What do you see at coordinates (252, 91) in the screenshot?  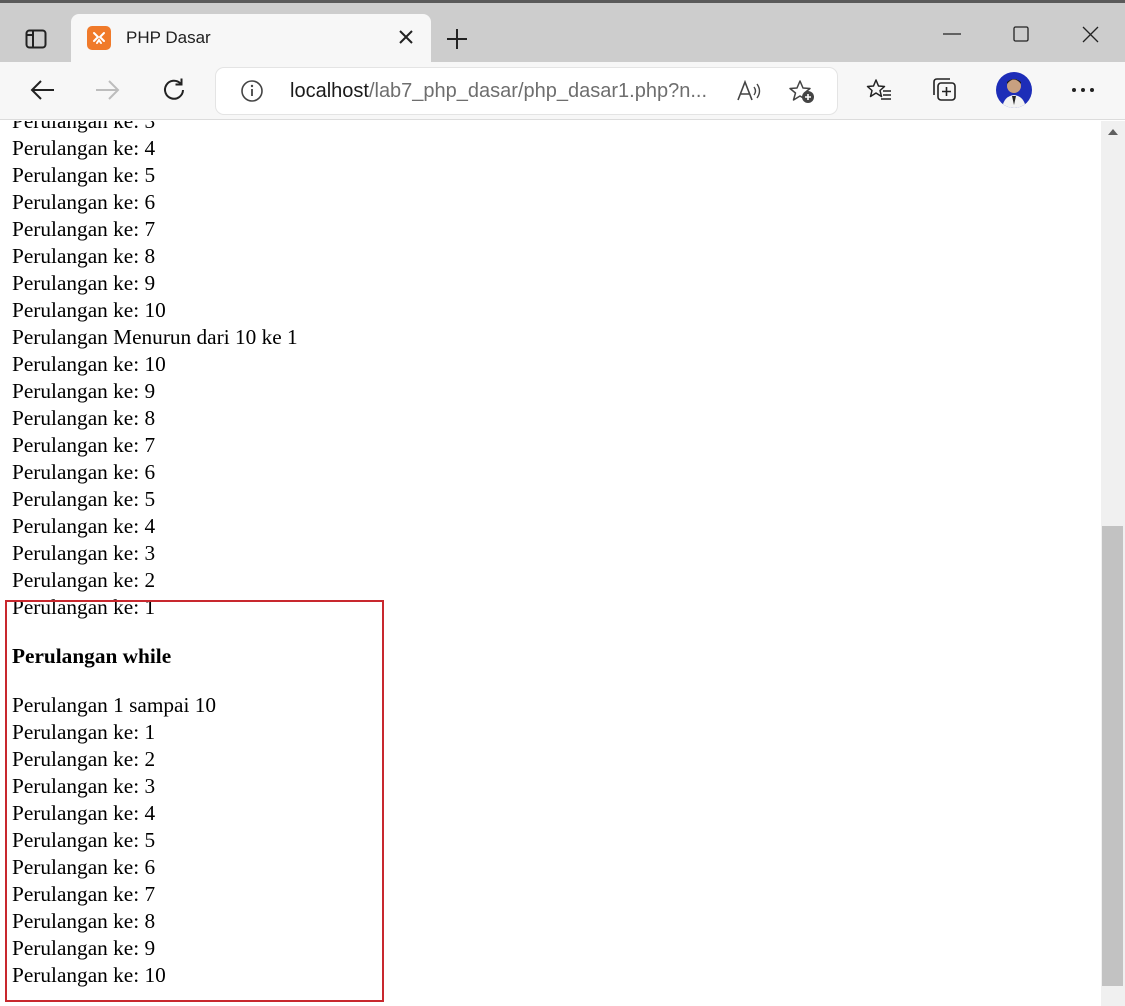 I see `info-icon` at bounding box center [252, 91].